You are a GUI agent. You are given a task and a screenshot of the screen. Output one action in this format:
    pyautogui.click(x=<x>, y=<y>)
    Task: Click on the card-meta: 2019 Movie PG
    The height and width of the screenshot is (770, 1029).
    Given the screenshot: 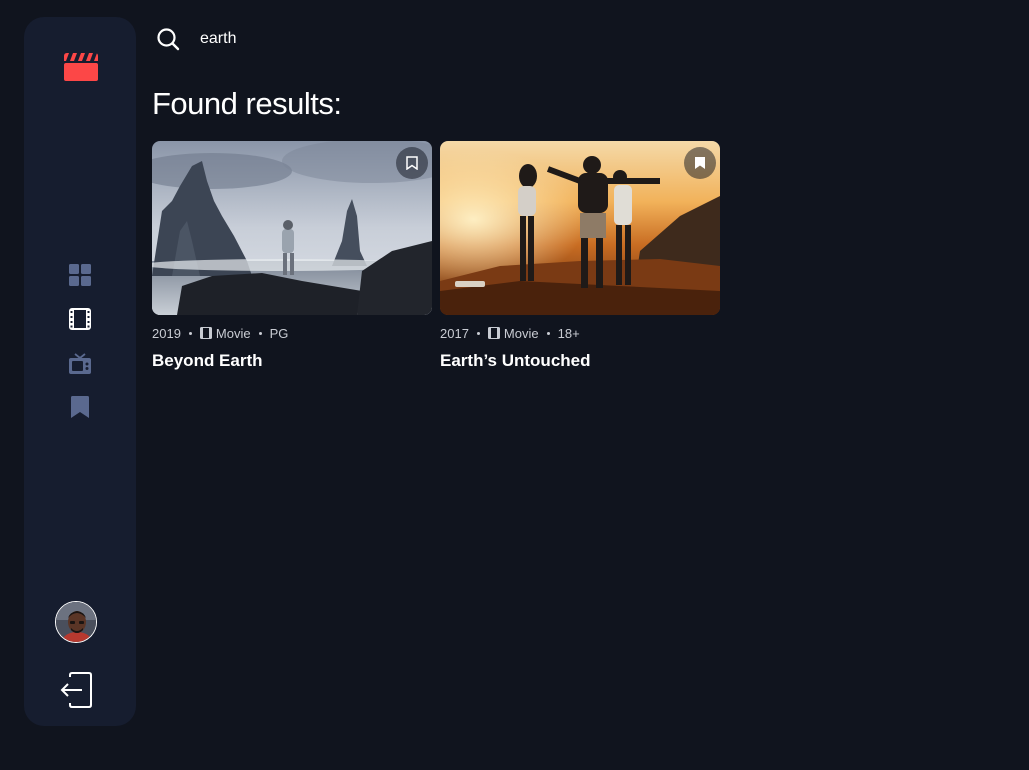 What is the action you would take?
    pyautogui.click(x=292, y=333)
    